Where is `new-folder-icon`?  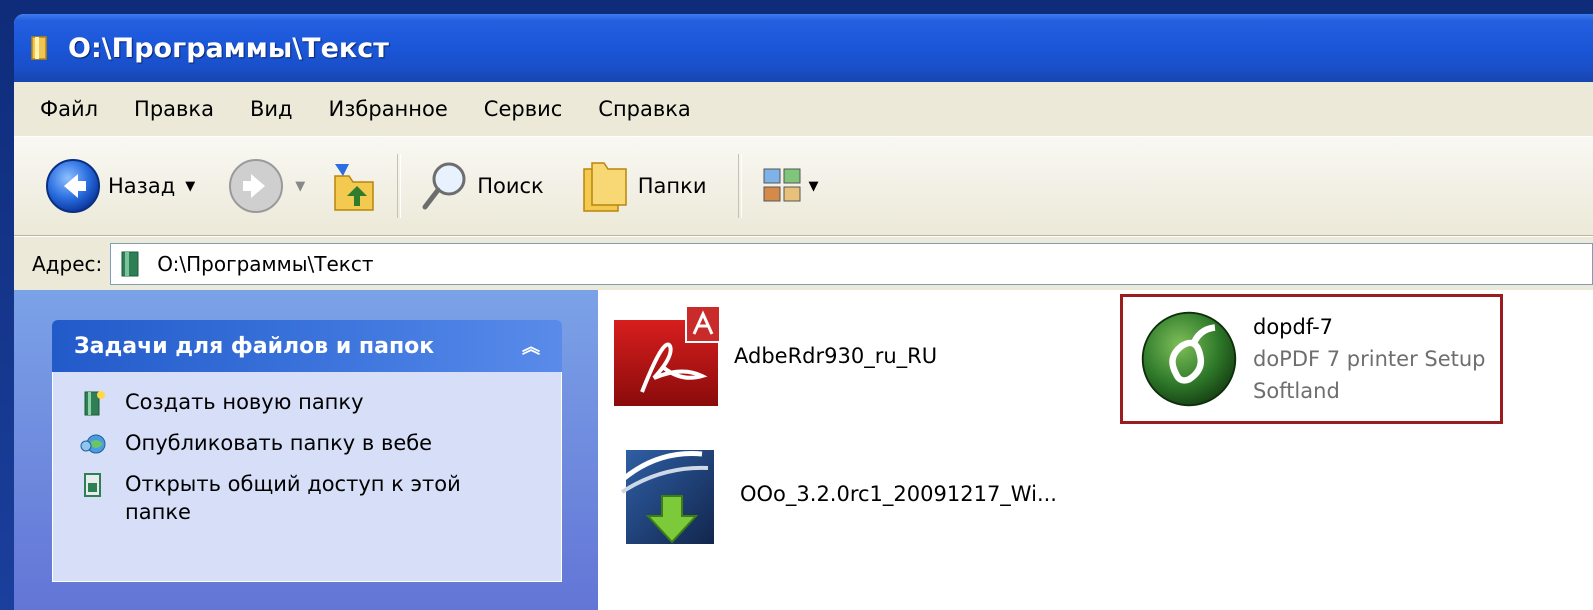 new-folder-icon is located at coordinates (94, 403).